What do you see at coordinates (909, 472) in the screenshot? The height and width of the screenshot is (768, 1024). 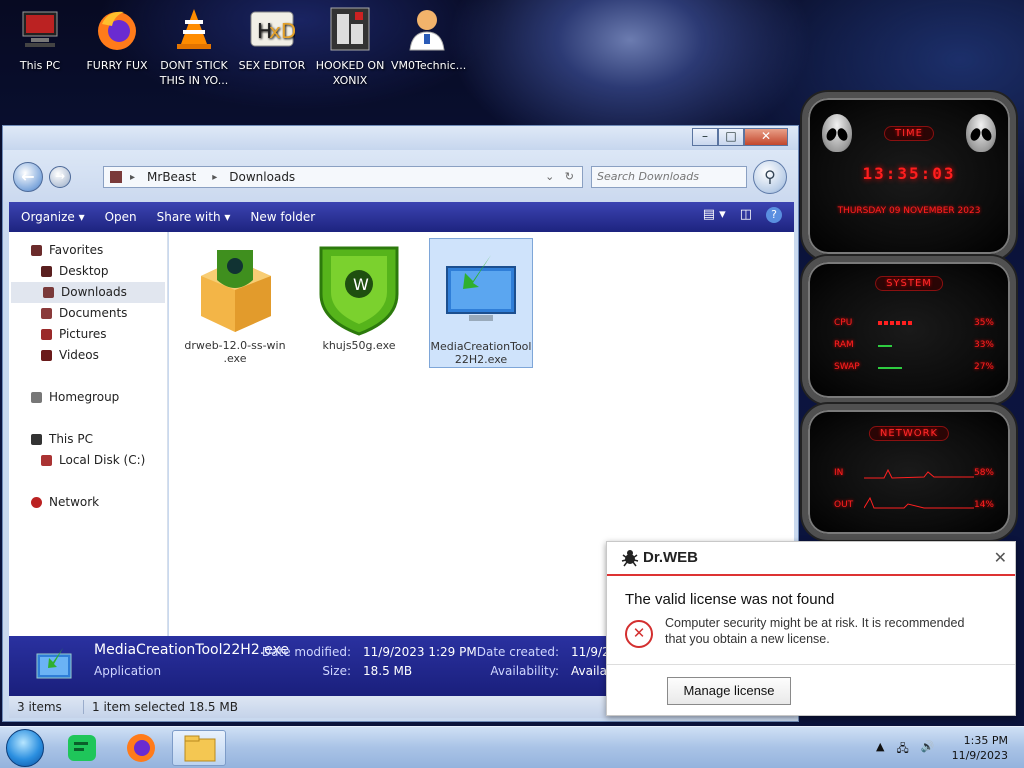 I see `network-panel: NETWORK IN 58% OUT 14%` at bounding box center [909, 472].